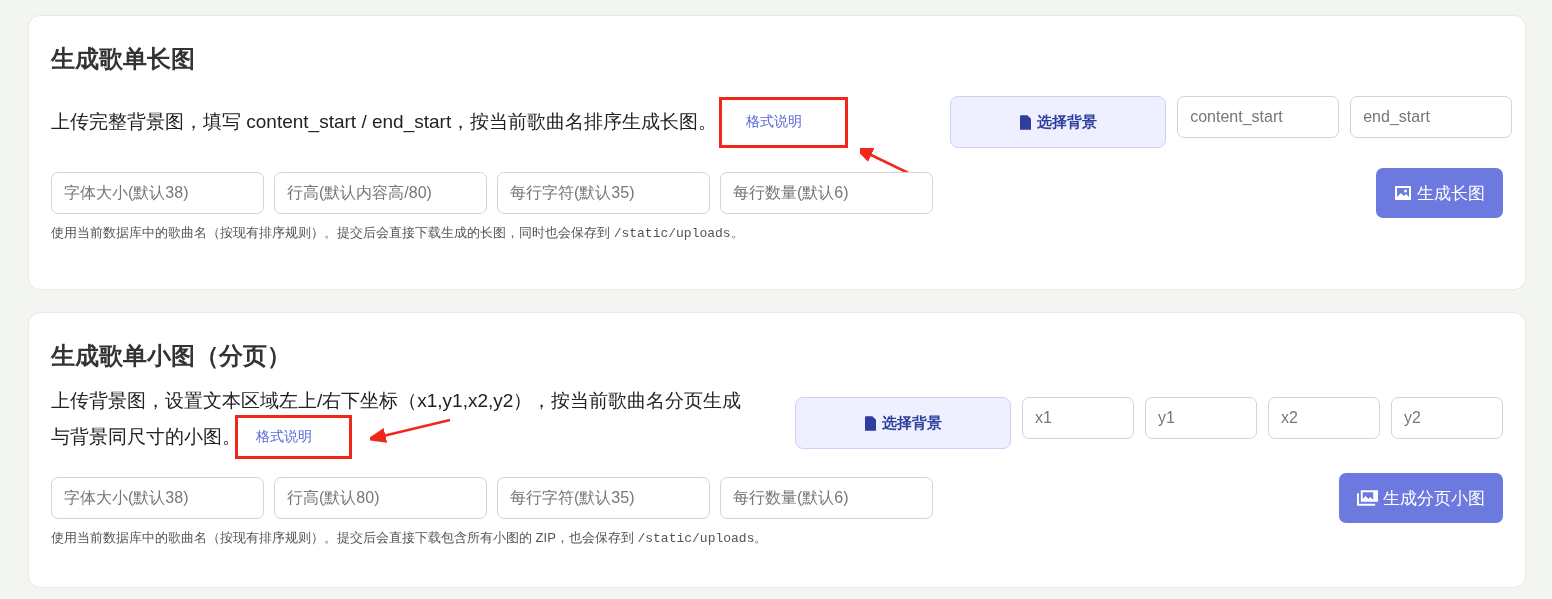  Describe the element at coordinates (1439, 193) in the screenshot. I see `generate-button: 生成长图` at that location.